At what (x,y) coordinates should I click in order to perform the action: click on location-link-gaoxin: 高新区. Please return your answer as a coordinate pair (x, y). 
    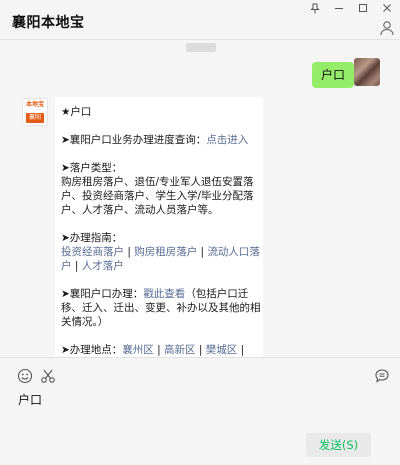
    Looking at the image, I should click on (180, 350).